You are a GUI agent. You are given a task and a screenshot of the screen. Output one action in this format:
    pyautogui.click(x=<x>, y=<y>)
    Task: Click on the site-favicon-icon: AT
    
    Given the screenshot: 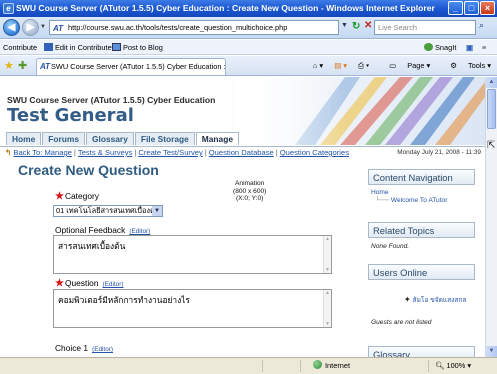 What is the action you would take?
    pyautogui.click(x=58, y=28)
    